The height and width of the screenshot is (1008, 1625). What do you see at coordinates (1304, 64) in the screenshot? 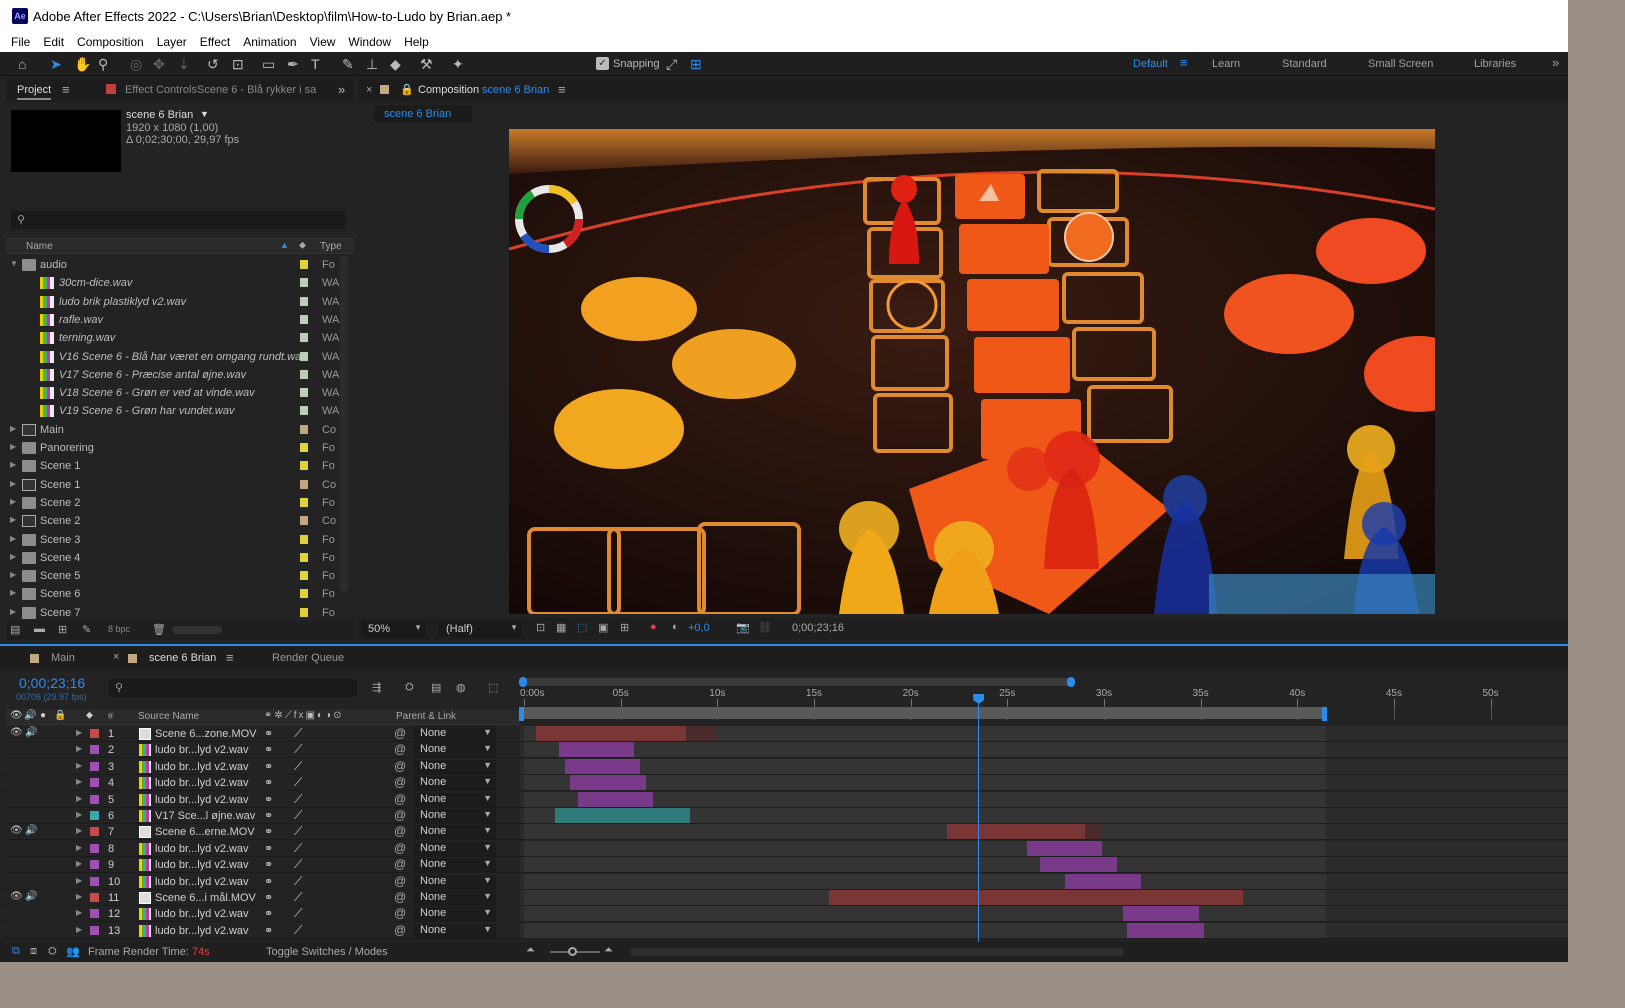
I see `workspace-standard: Standard` at bounding box center [1304, 64].